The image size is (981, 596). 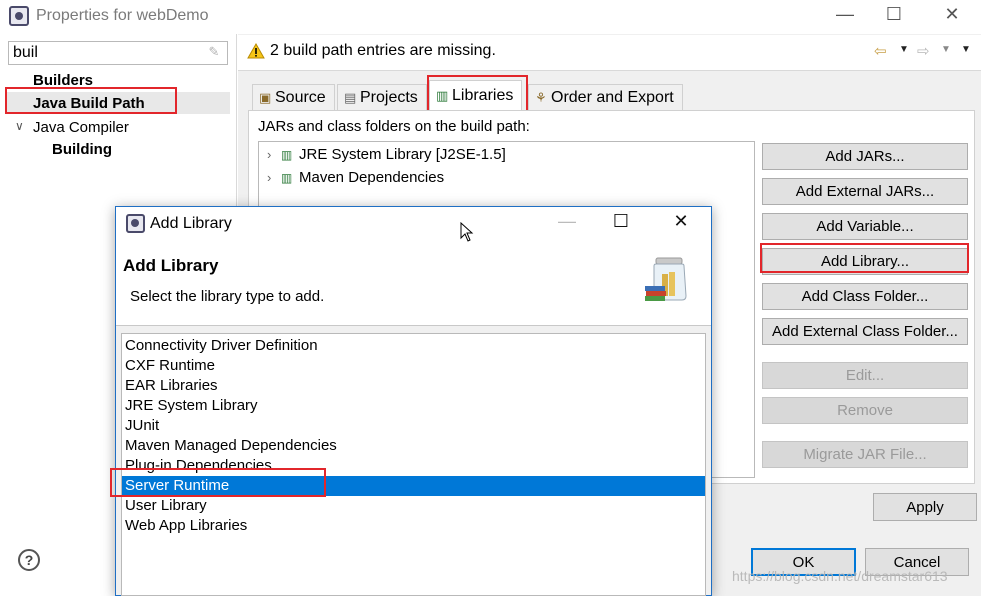 I want to click on tab-projects: ▤ Projects, so click(x=382, y=97).